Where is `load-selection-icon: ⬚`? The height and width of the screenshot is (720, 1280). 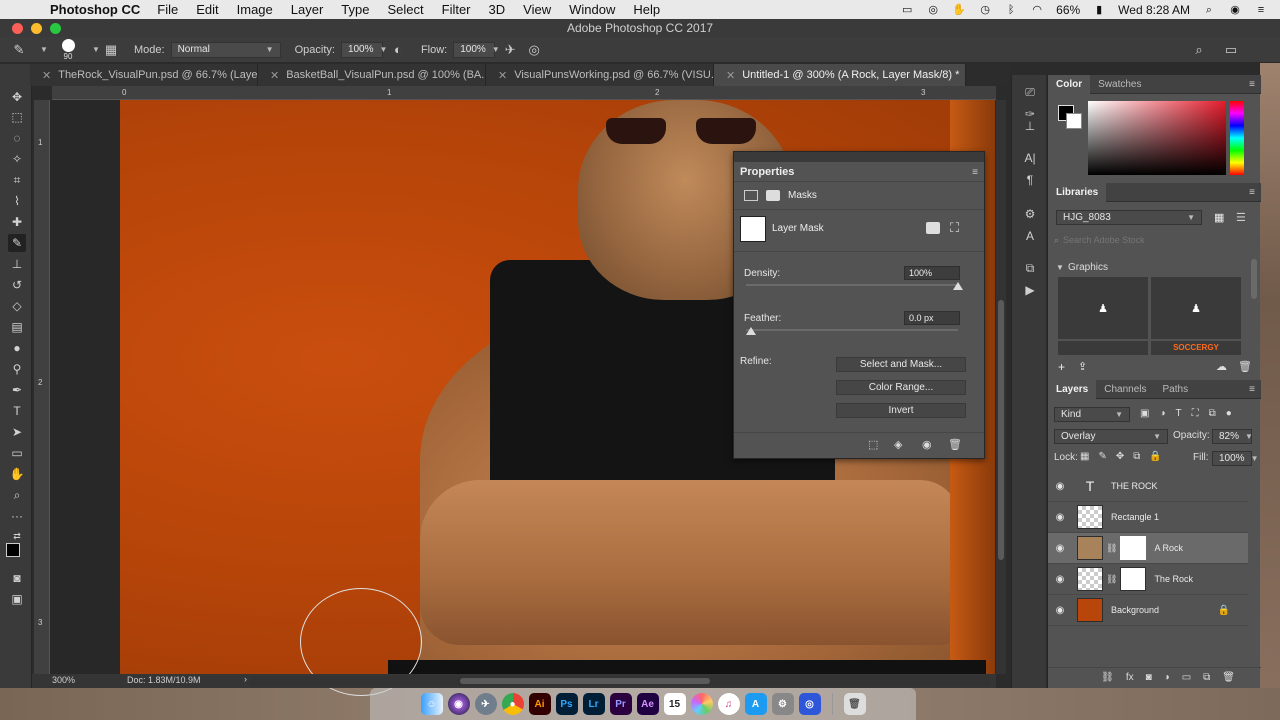
load-selection-icon: ⬚ is located at coordinates (873, 444).